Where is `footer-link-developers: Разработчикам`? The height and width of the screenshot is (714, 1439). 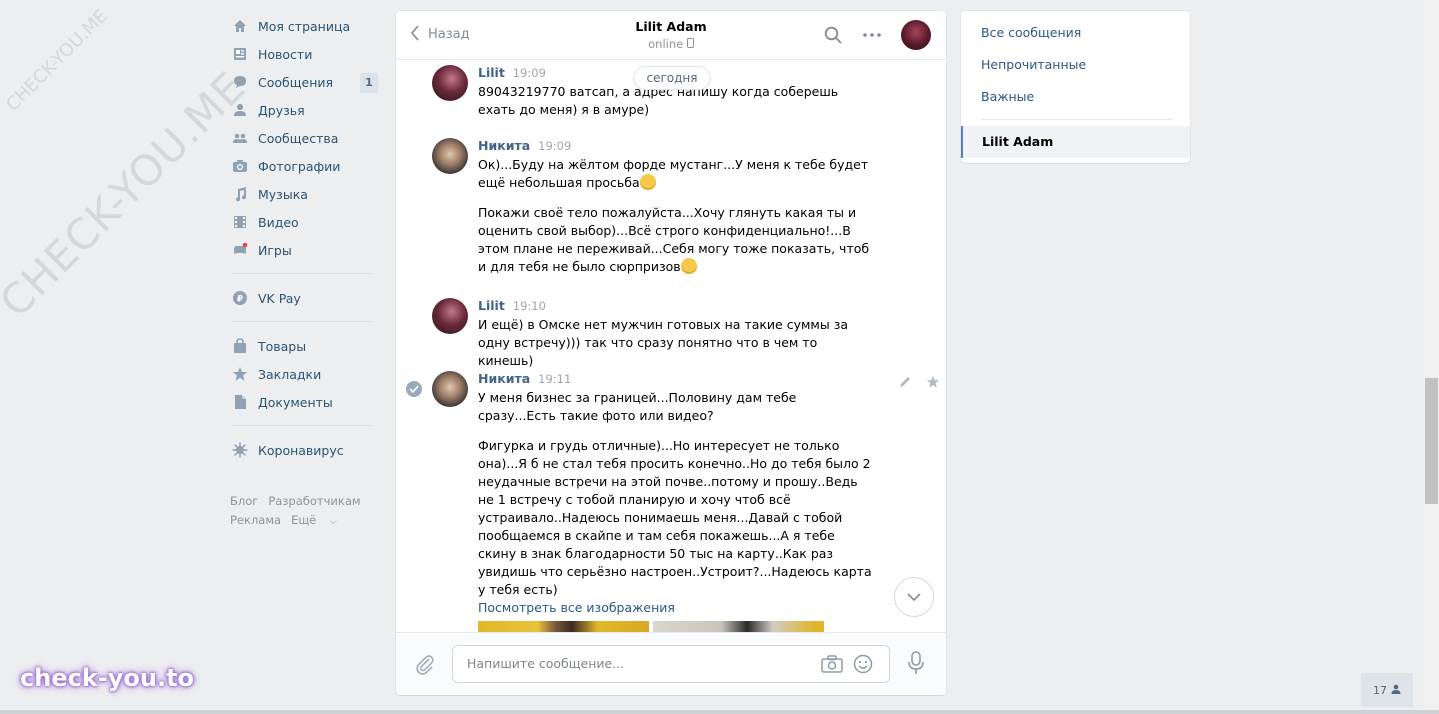 footer-link-developers: Разработчикам is located at coordinates (314, 501).